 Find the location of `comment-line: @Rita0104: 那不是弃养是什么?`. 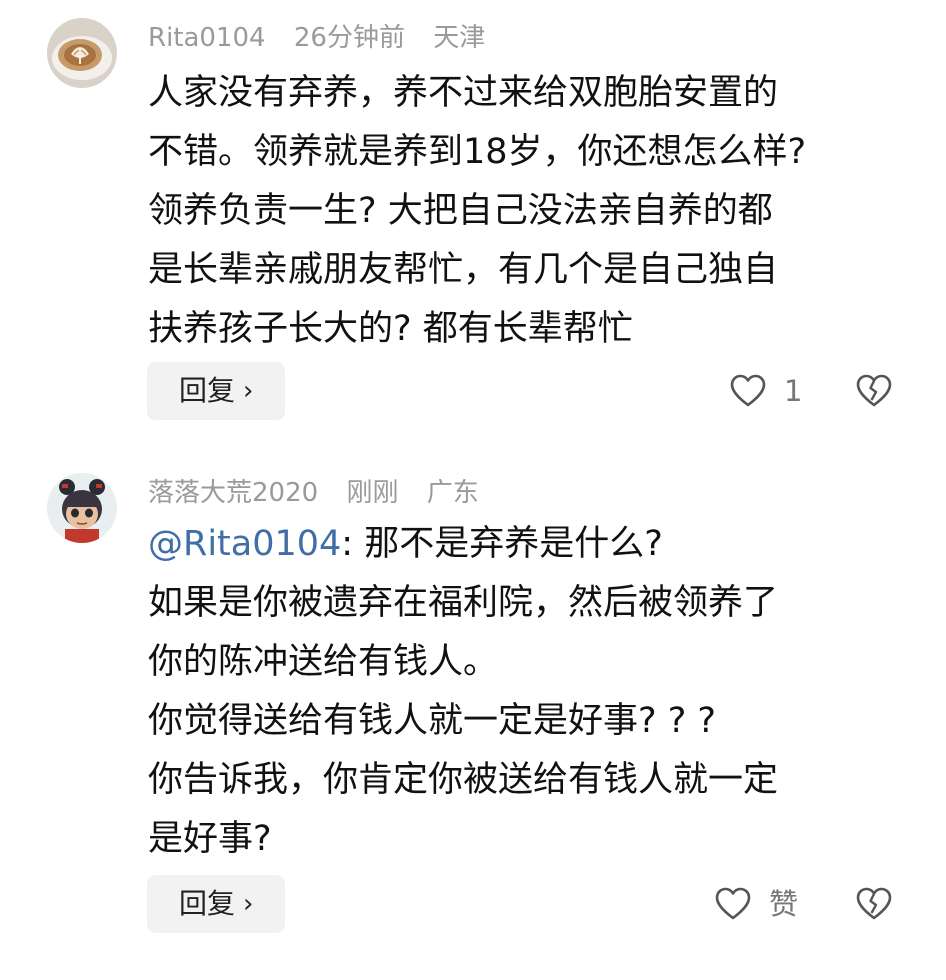

comment-line: @Rita0104: 那不是弃养是什么? is located at coordinates (527, 544).